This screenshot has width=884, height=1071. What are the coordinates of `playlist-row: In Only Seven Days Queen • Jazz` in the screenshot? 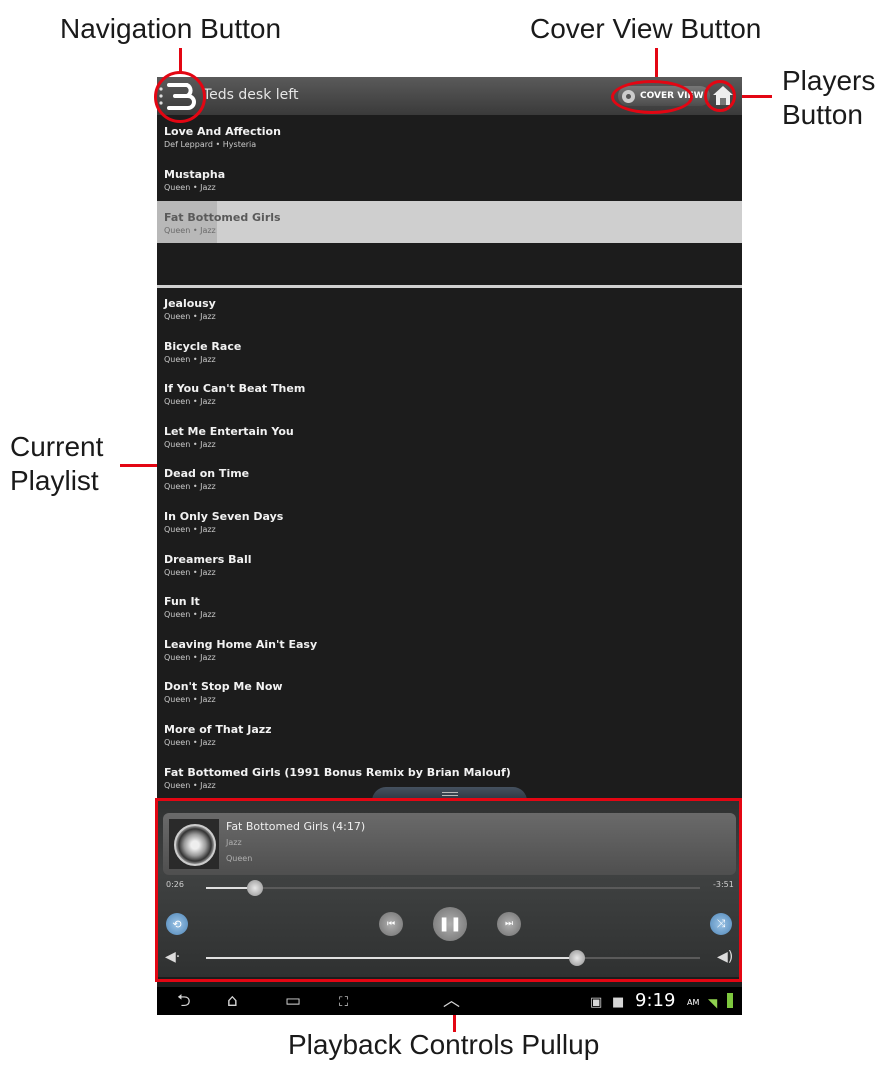 It's located at (449, 521).